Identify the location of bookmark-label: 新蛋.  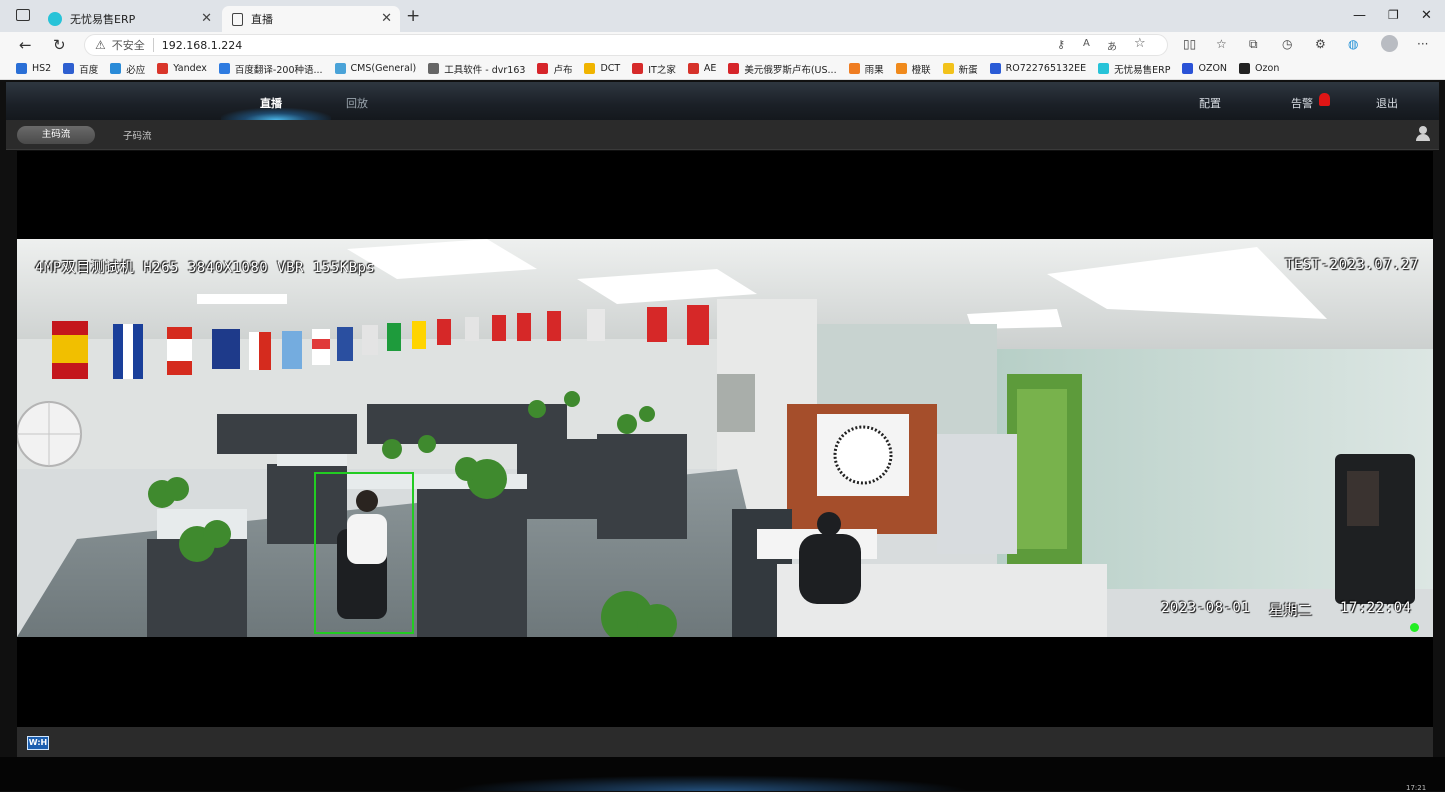
(968, 70).